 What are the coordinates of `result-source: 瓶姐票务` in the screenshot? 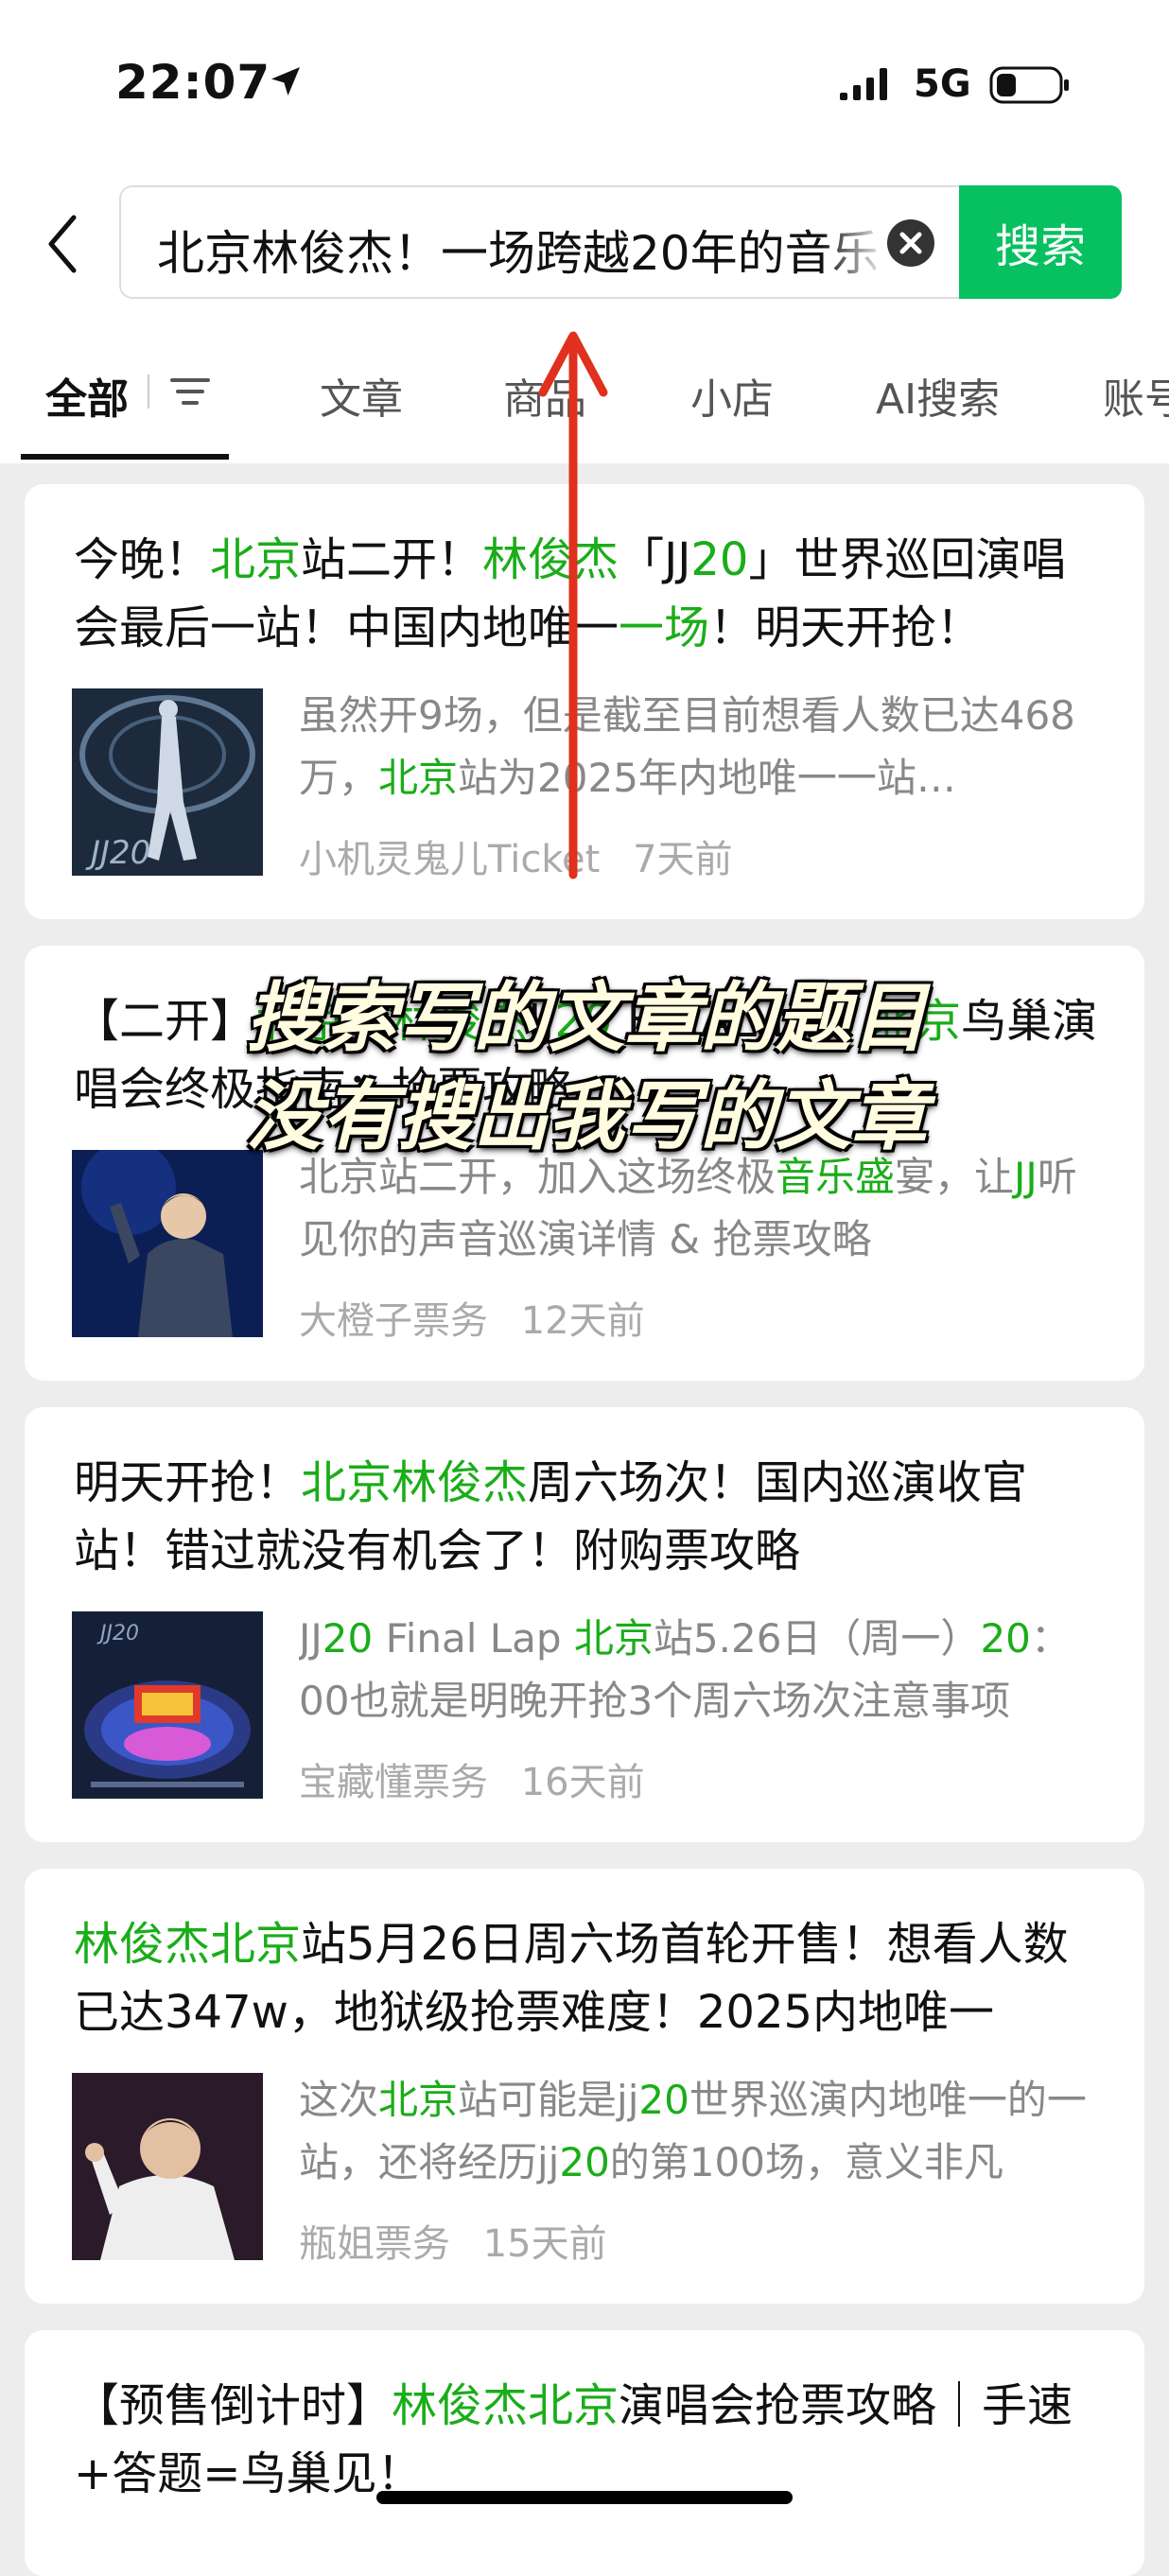 It's located at (374, 2244).